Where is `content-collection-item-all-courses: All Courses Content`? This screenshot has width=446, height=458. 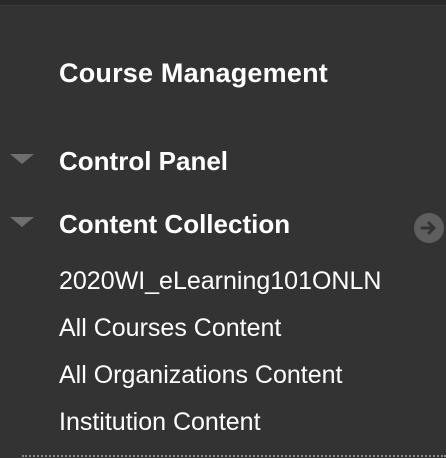
content-collection-item-all-courses: All Courses Content is located at coordinates (220, 332).